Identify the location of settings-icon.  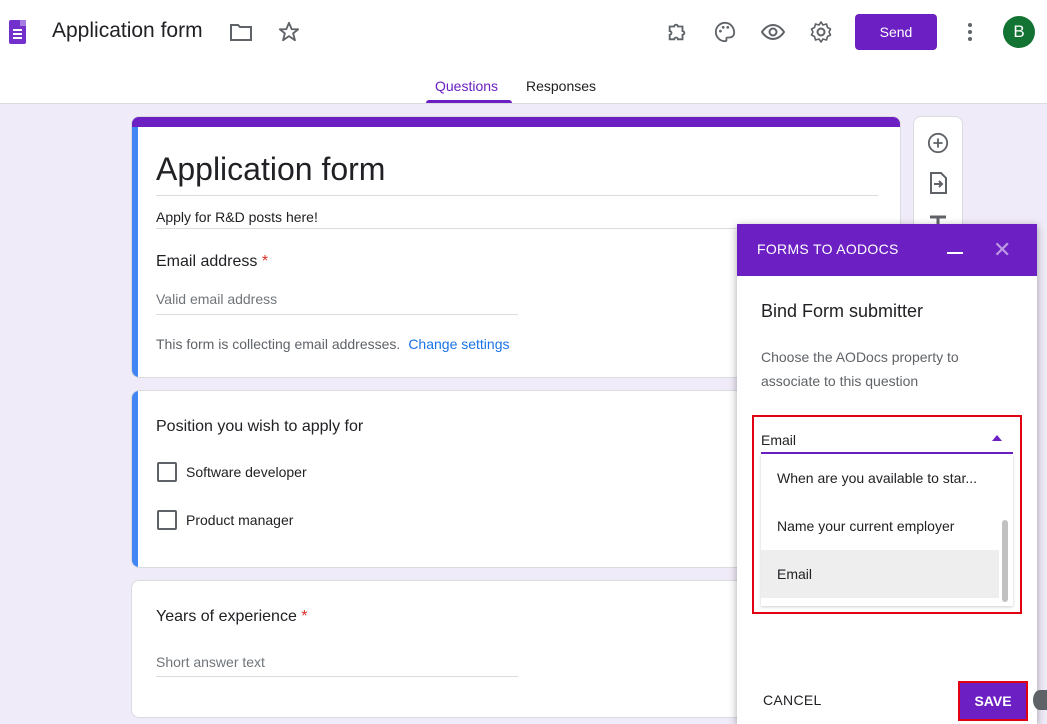
(821, 32).